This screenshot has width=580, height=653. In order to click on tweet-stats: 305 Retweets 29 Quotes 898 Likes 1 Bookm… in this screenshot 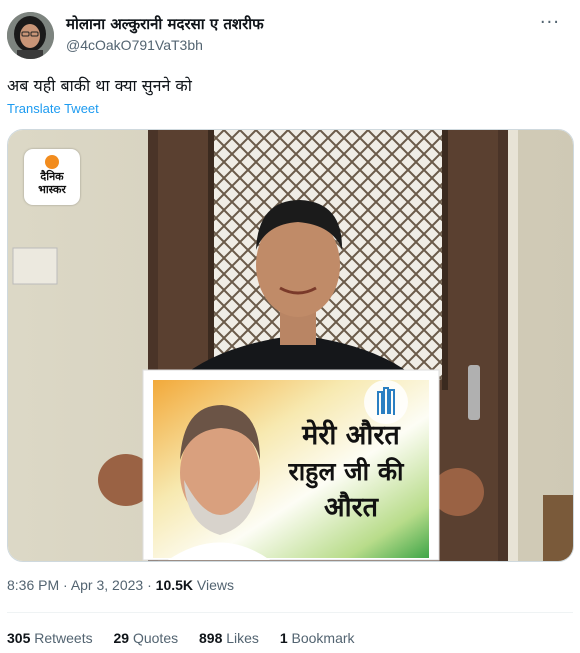, I will do `click(189, 638)`.